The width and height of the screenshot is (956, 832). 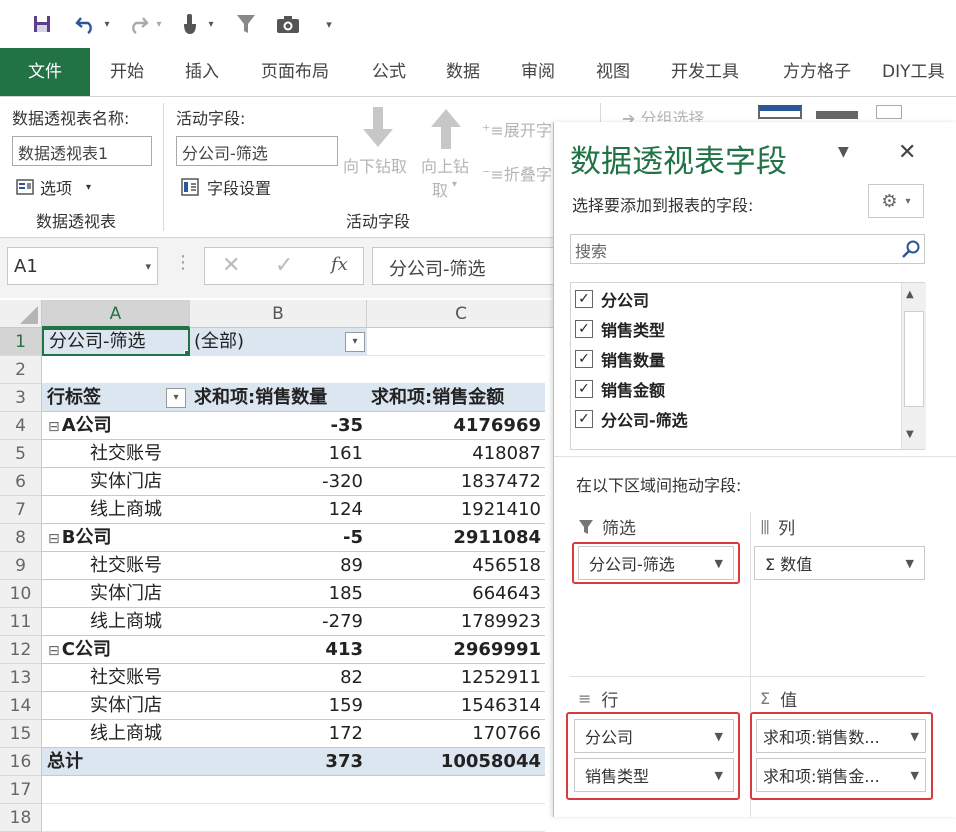 What do you see at coordinates (910, 434) in the screenshot?
I see `scroll-down-icon: ▼` at bounding box center [910, 434].